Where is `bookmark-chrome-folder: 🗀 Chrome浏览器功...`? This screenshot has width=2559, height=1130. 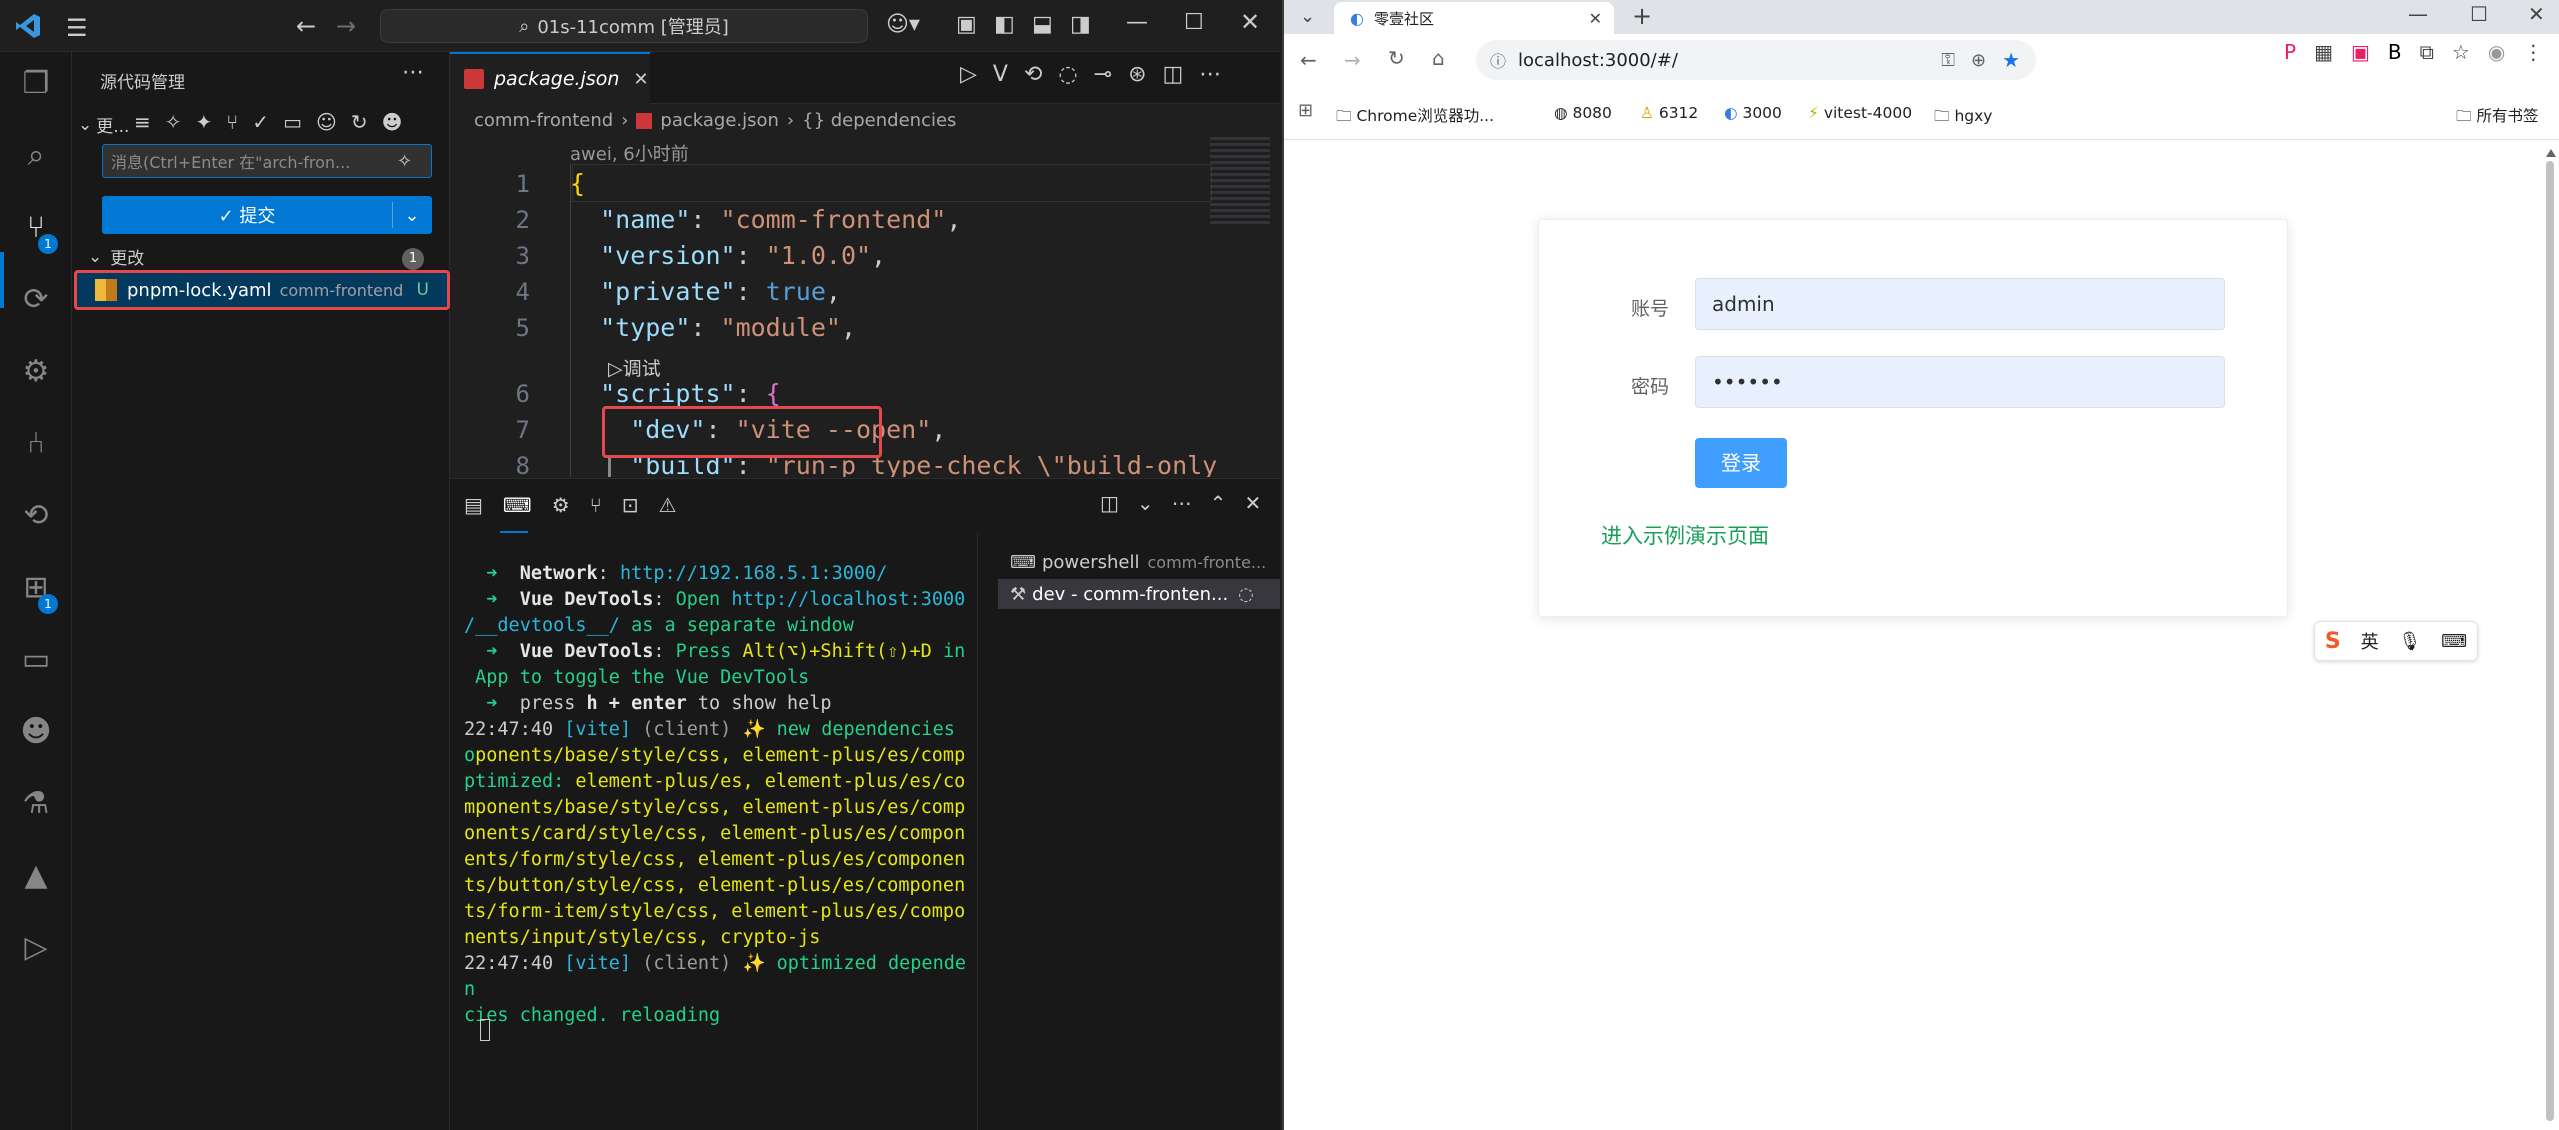
bookmark-chrome-folder: 🗀 Chrome浏览器功... is located at coordinates (1415, 117).